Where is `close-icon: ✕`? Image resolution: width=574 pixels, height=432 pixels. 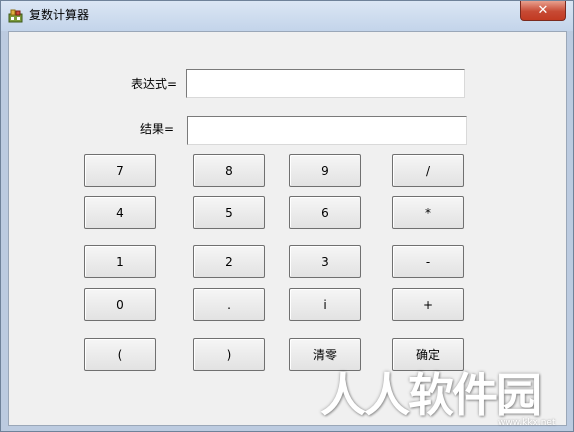
close-icon: ✕ is located at coordinates (543, 10).